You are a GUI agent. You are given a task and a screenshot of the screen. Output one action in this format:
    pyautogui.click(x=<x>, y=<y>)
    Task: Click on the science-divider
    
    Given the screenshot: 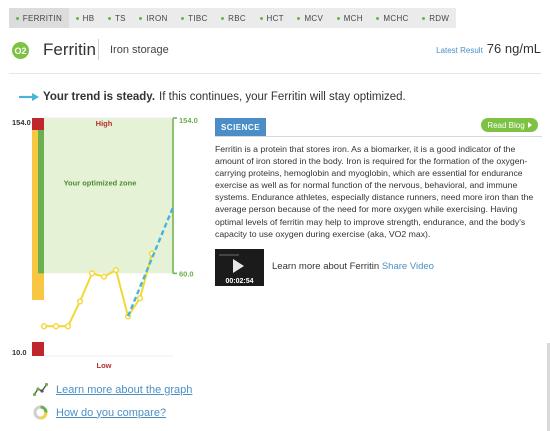 What is the action you would take?
    pyautogui.click(x=378, y=136)
    